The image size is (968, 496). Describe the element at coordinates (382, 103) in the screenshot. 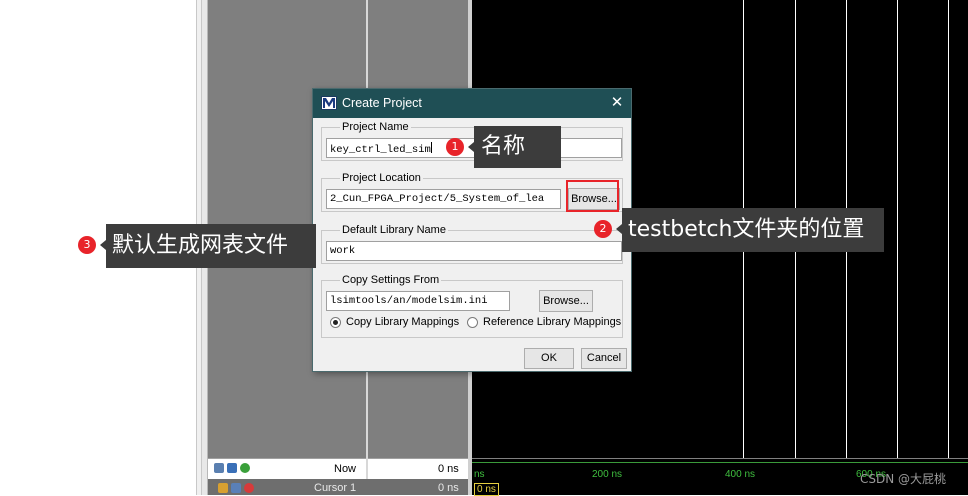

I see `dialog-title: Create Project` at that location.